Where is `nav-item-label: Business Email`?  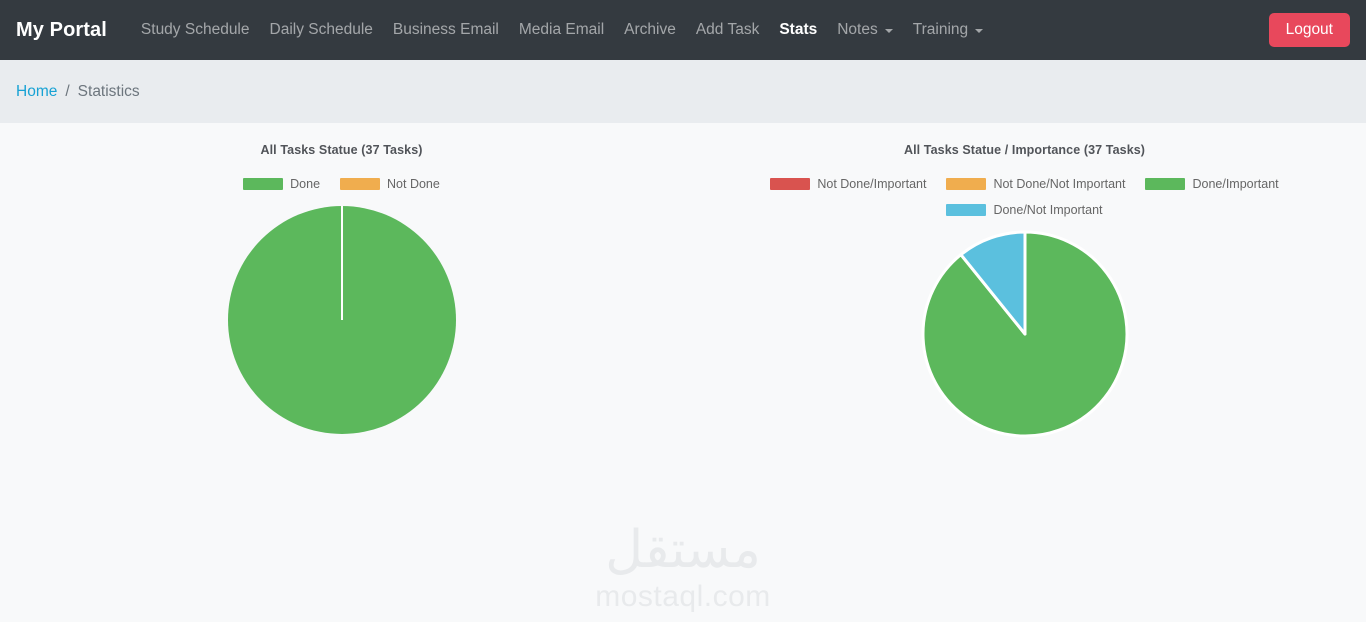
nav-item-label: Business Email is located at coordinates (445, 29).